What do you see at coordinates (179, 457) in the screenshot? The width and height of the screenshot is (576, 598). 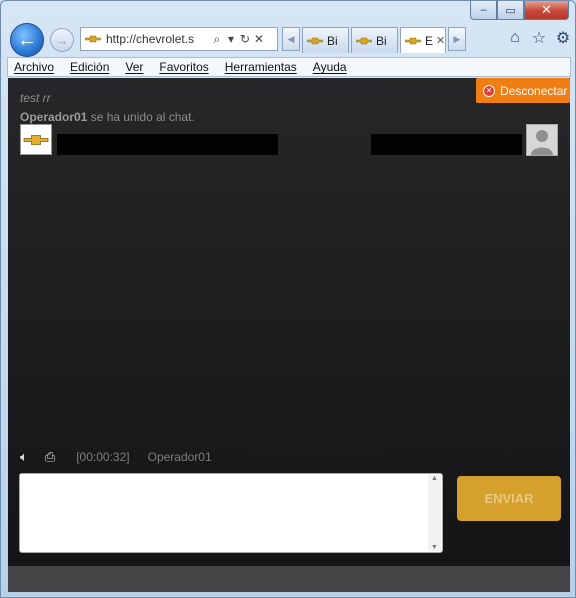 I see `operator-name: Operador01` at bounding box center [179, 457].